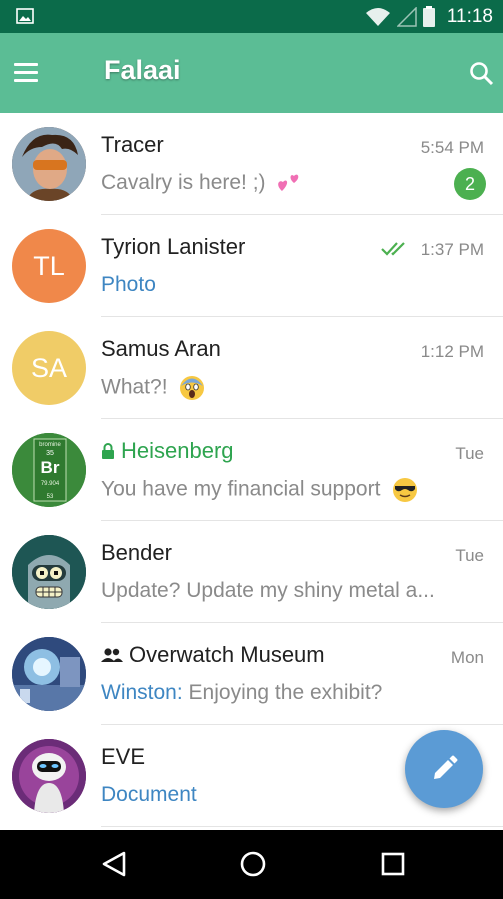 The width and height of the screenshot is (503, 899). Describe the element at coordinates (452, 147) in the screenshot. I see `chat-time: 5:54 PM` at that location.